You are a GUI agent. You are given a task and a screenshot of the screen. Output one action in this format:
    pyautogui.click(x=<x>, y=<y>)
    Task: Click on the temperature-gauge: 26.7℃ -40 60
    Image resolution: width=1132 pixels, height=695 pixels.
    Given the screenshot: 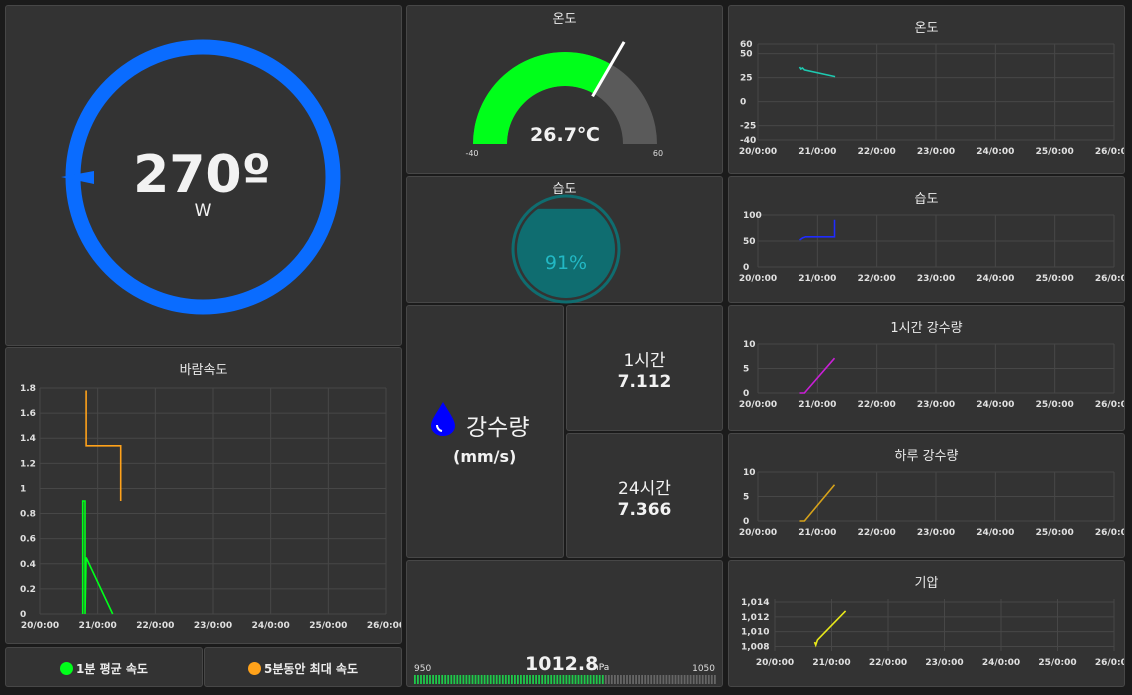 What is the action you would take?
    pyautogui.click(x=564, y=99)
    